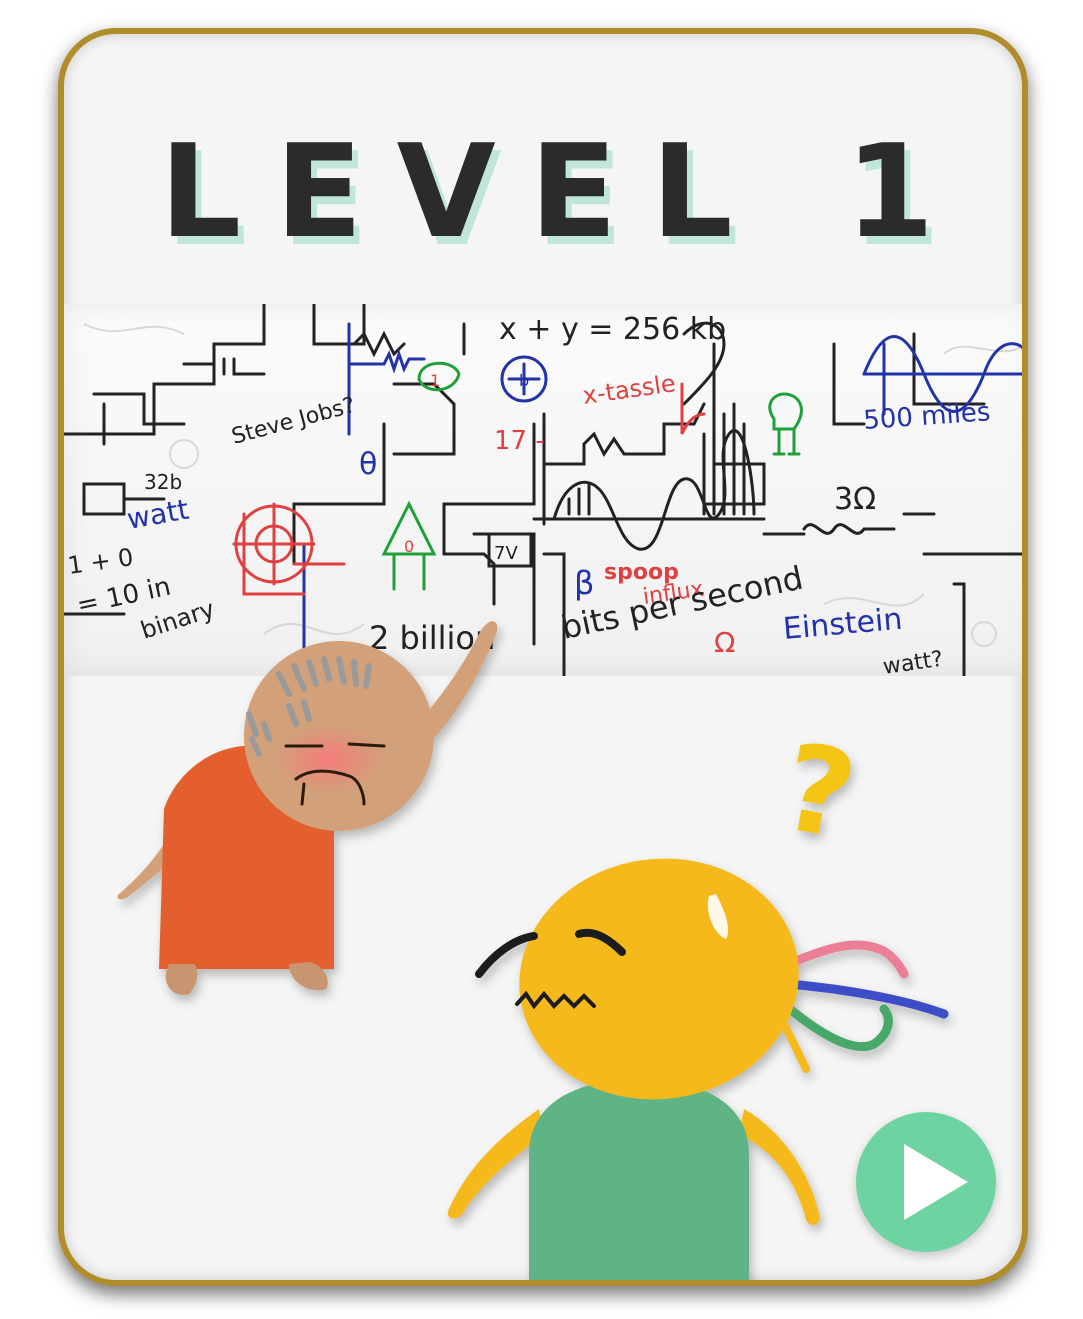 Image resolution: width=1083 pixels, height=1319 pixels. What do you see at coordinates (307, 808) in the screenshot?
I see `teacher-character` at bounding box center [307, 808].